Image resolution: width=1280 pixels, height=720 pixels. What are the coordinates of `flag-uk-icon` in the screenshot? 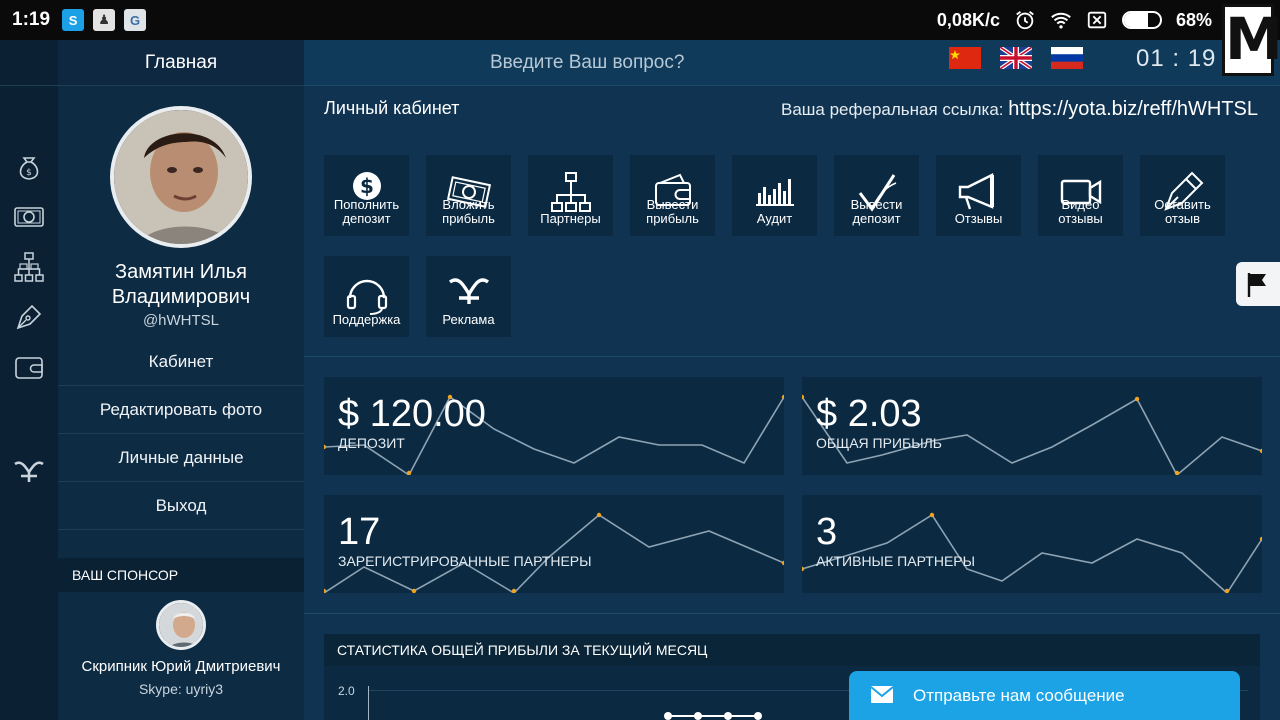 It's located at (1016, 58).